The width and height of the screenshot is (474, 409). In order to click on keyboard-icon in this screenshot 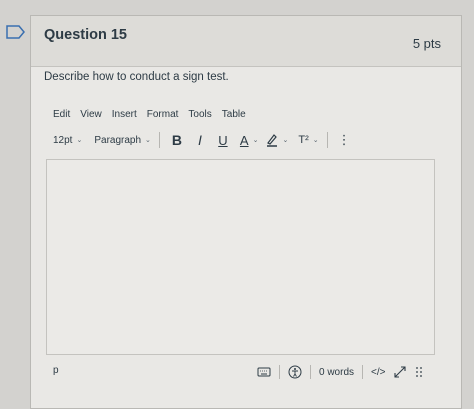, I will do `click(264, 372)`.